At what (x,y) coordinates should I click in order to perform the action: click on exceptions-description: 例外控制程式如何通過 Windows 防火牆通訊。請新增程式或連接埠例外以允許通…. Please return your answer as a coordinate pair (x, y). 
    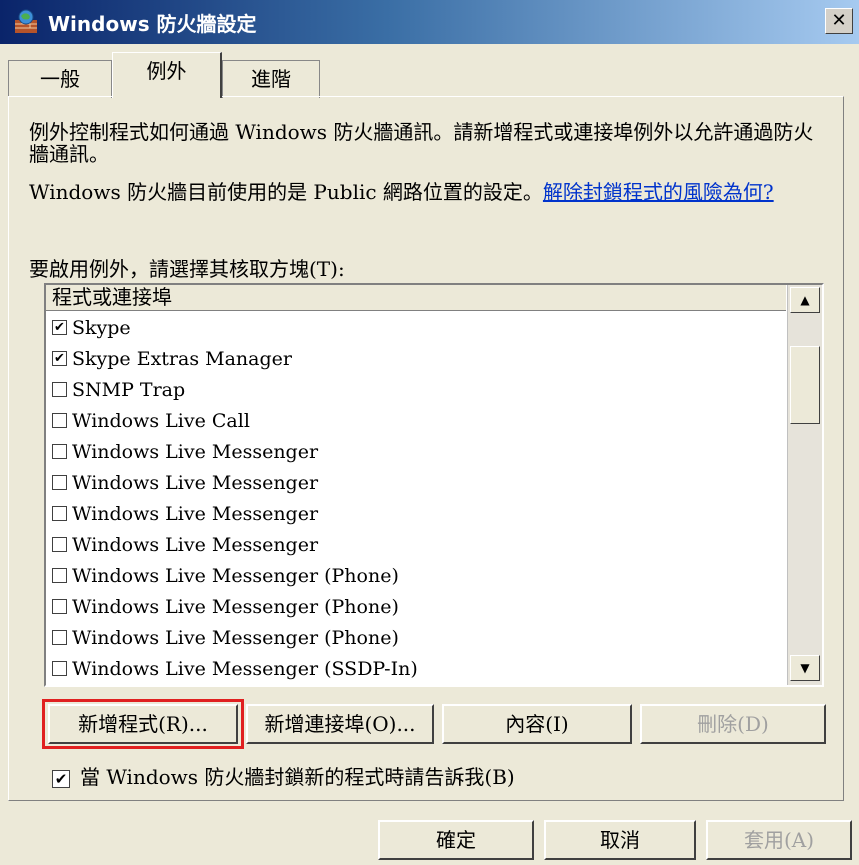
    Looking at the image, I should click on (421, 143).